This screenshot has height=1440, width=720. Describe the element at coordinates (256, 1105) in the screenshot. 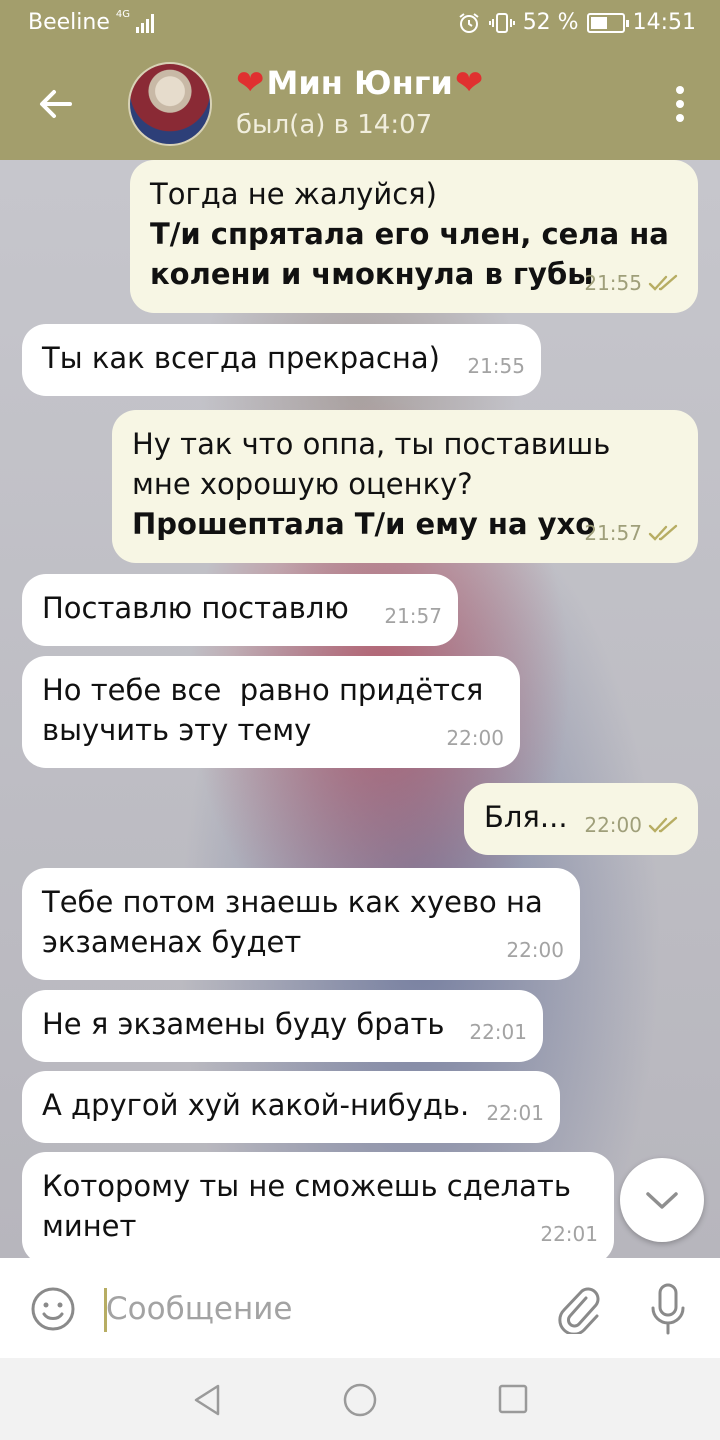

I see `message-text: А другой хуй какой-нибудь.` at that location.